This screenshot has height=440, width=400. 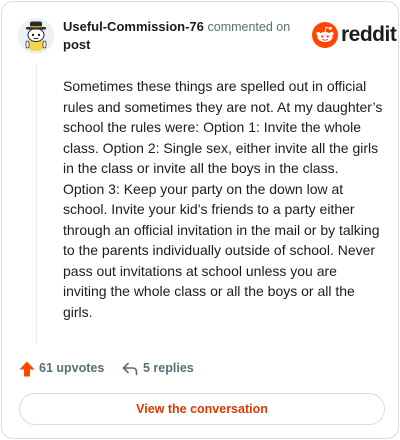 What do you see at coordinates (188, 45) in the screenshot?
I see `post-link: post` at bounding box center [188, 45].